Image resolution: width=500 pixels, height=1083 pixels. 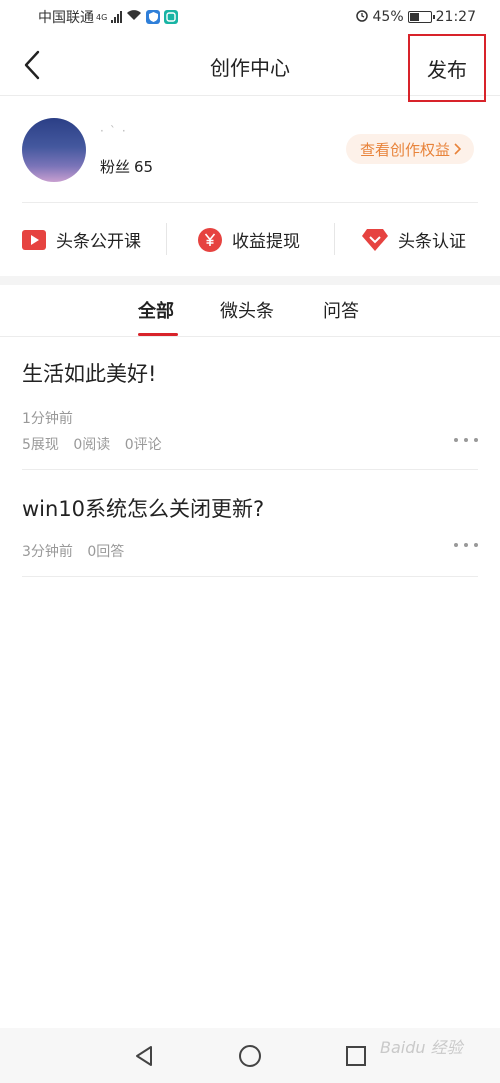 I want to click on view-creator-rights-button: 查看创作权益, so click(x=410, y=149).